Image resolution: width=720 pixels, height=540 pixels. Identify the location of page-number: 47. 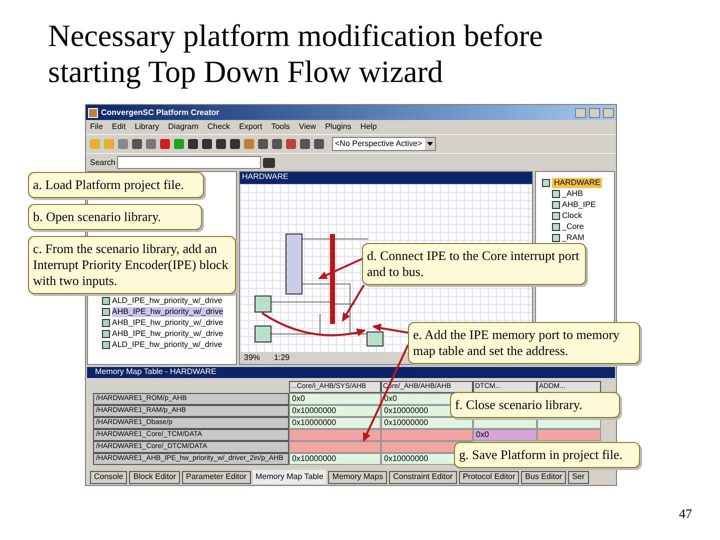
(685, 514).